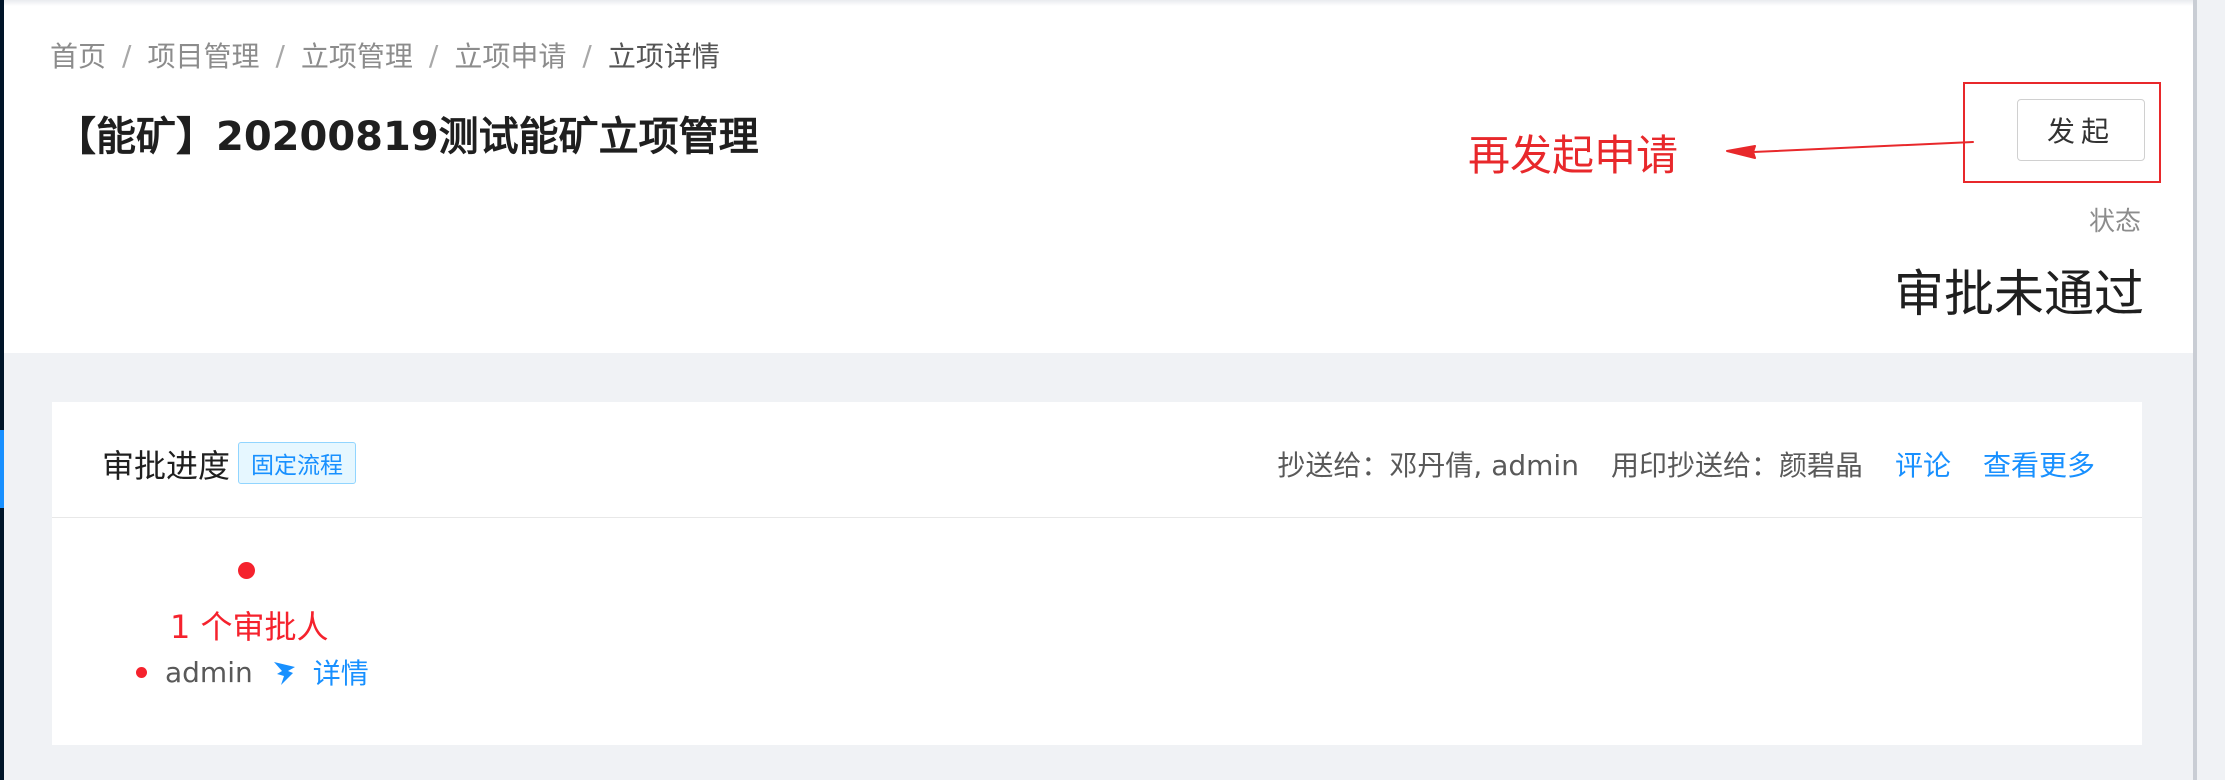 The height and width of the screenshot is (780, 2225). What do you see at coordinates (1923, 464) in the screenshot?
I see `comment-link: 评论` at bounding box center [1923, 464].